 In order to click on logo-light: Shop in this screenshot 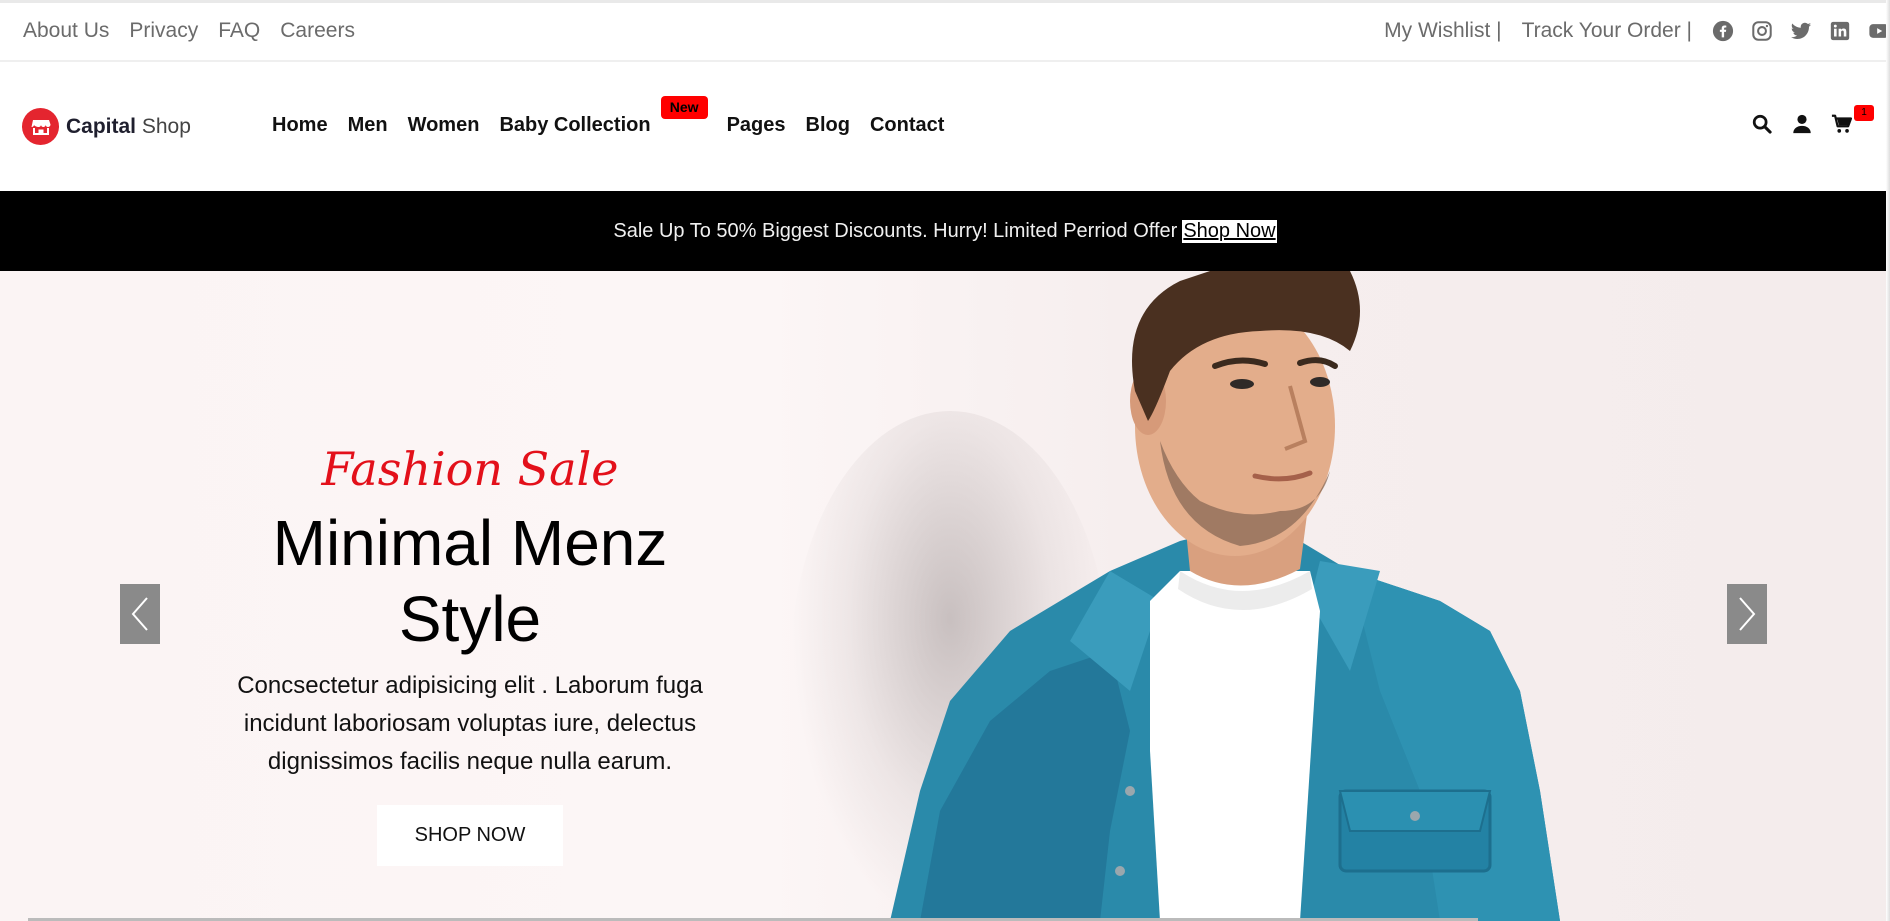, I will do `click(166, 126)`.